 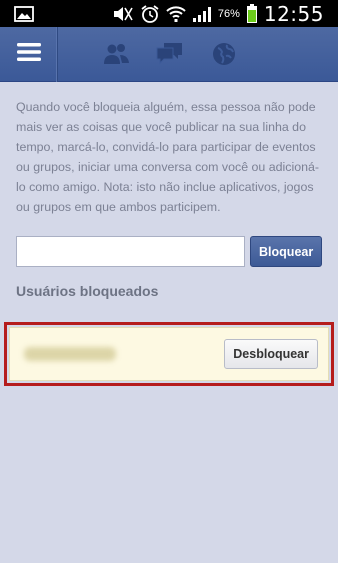 What do you see at coordinates (228, 13) in the screenshot?
I see `battery-percent: 76%` at bounding box center [228, 13].